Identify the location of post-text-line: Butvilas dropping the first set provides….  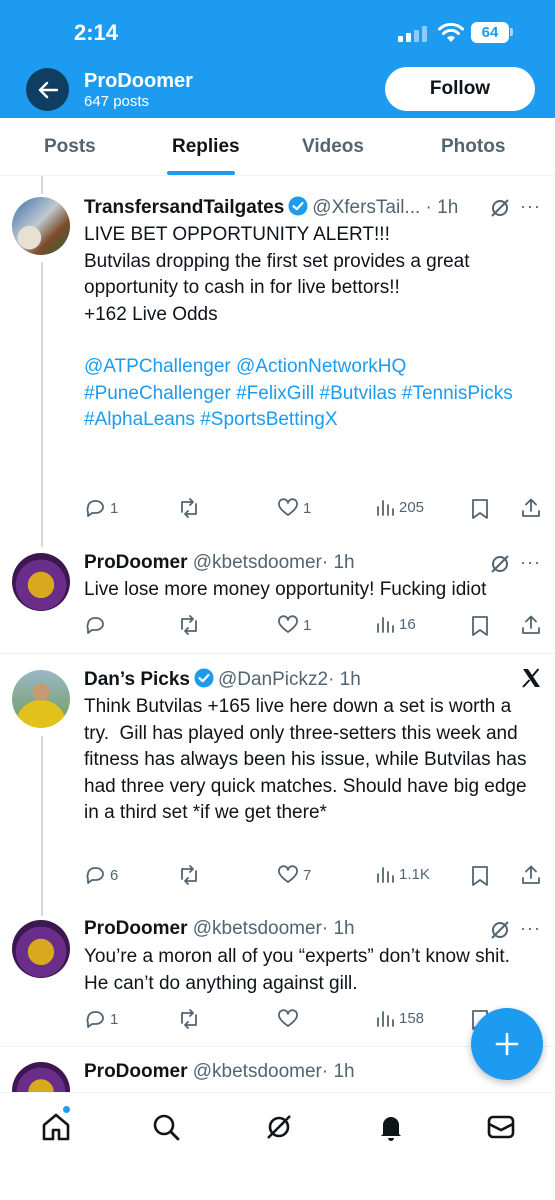
(279, 274).